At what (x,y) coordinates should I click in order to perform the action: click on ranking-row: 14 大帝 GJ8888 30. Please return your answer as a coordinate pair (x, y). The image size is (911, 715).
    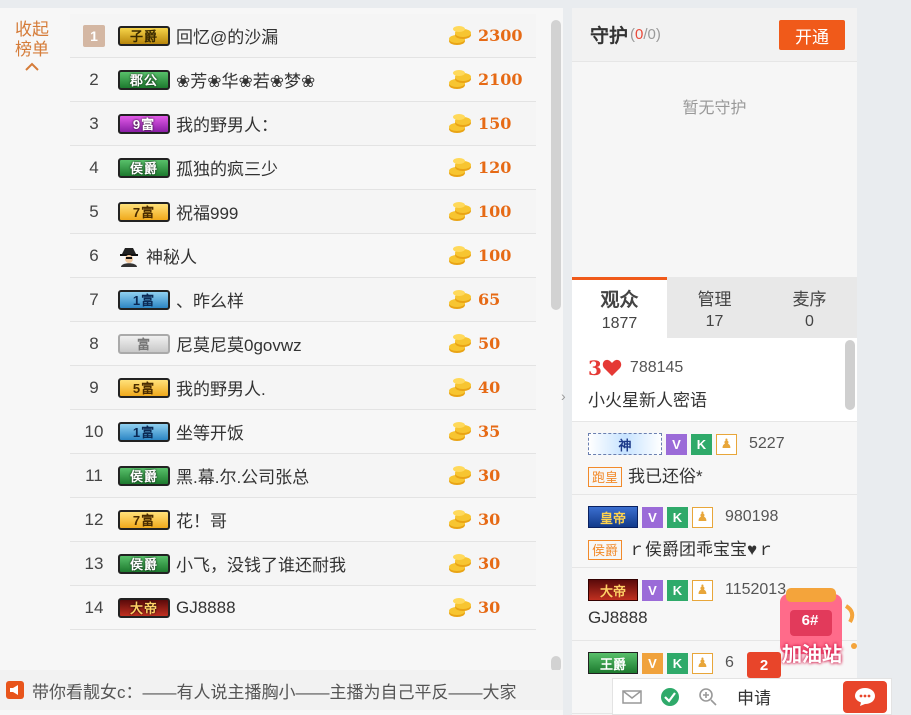
    Looking at the image, I should click on (303, 608).